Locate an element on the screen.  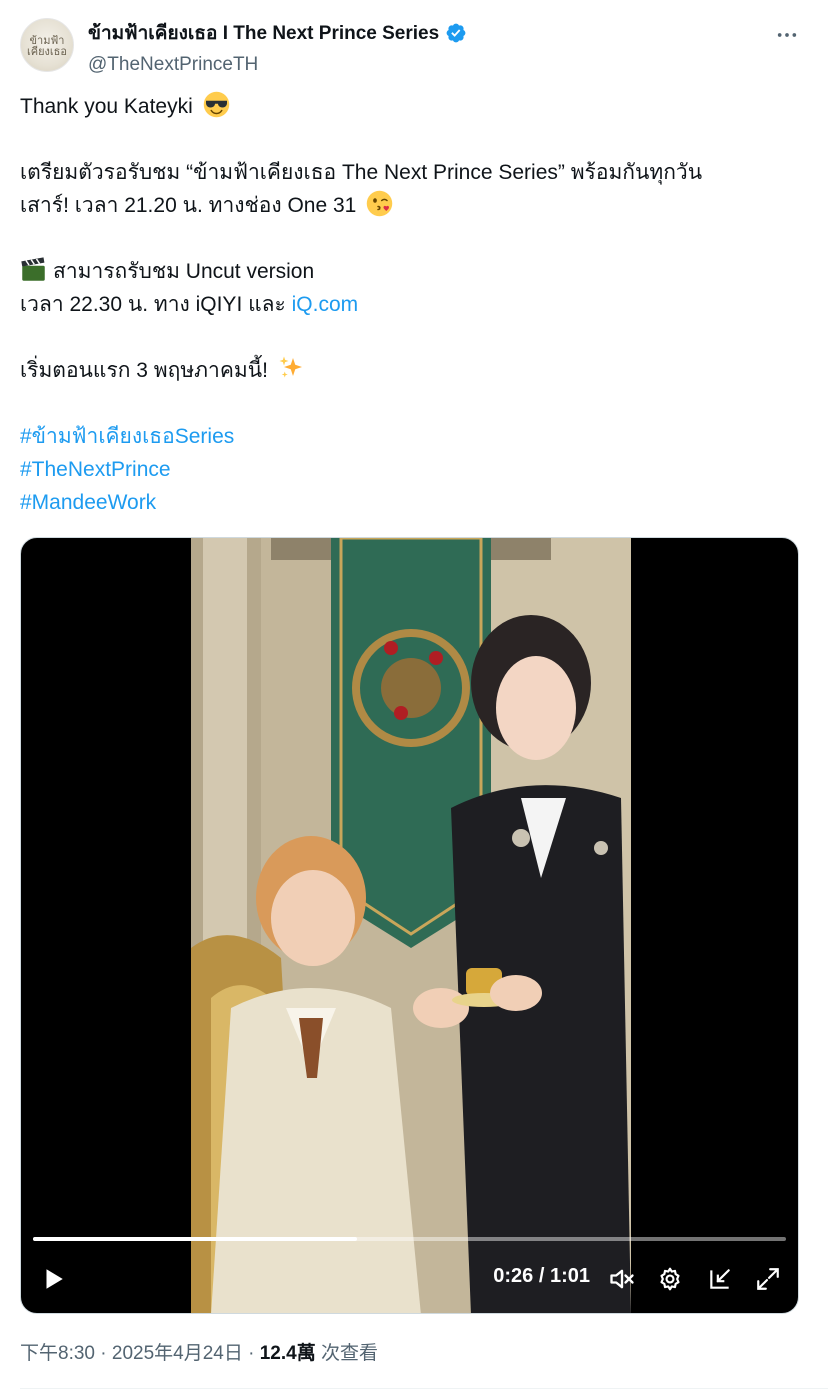
video-controls: 0:26 / 1:01 is located at coordinates (409, 1268).